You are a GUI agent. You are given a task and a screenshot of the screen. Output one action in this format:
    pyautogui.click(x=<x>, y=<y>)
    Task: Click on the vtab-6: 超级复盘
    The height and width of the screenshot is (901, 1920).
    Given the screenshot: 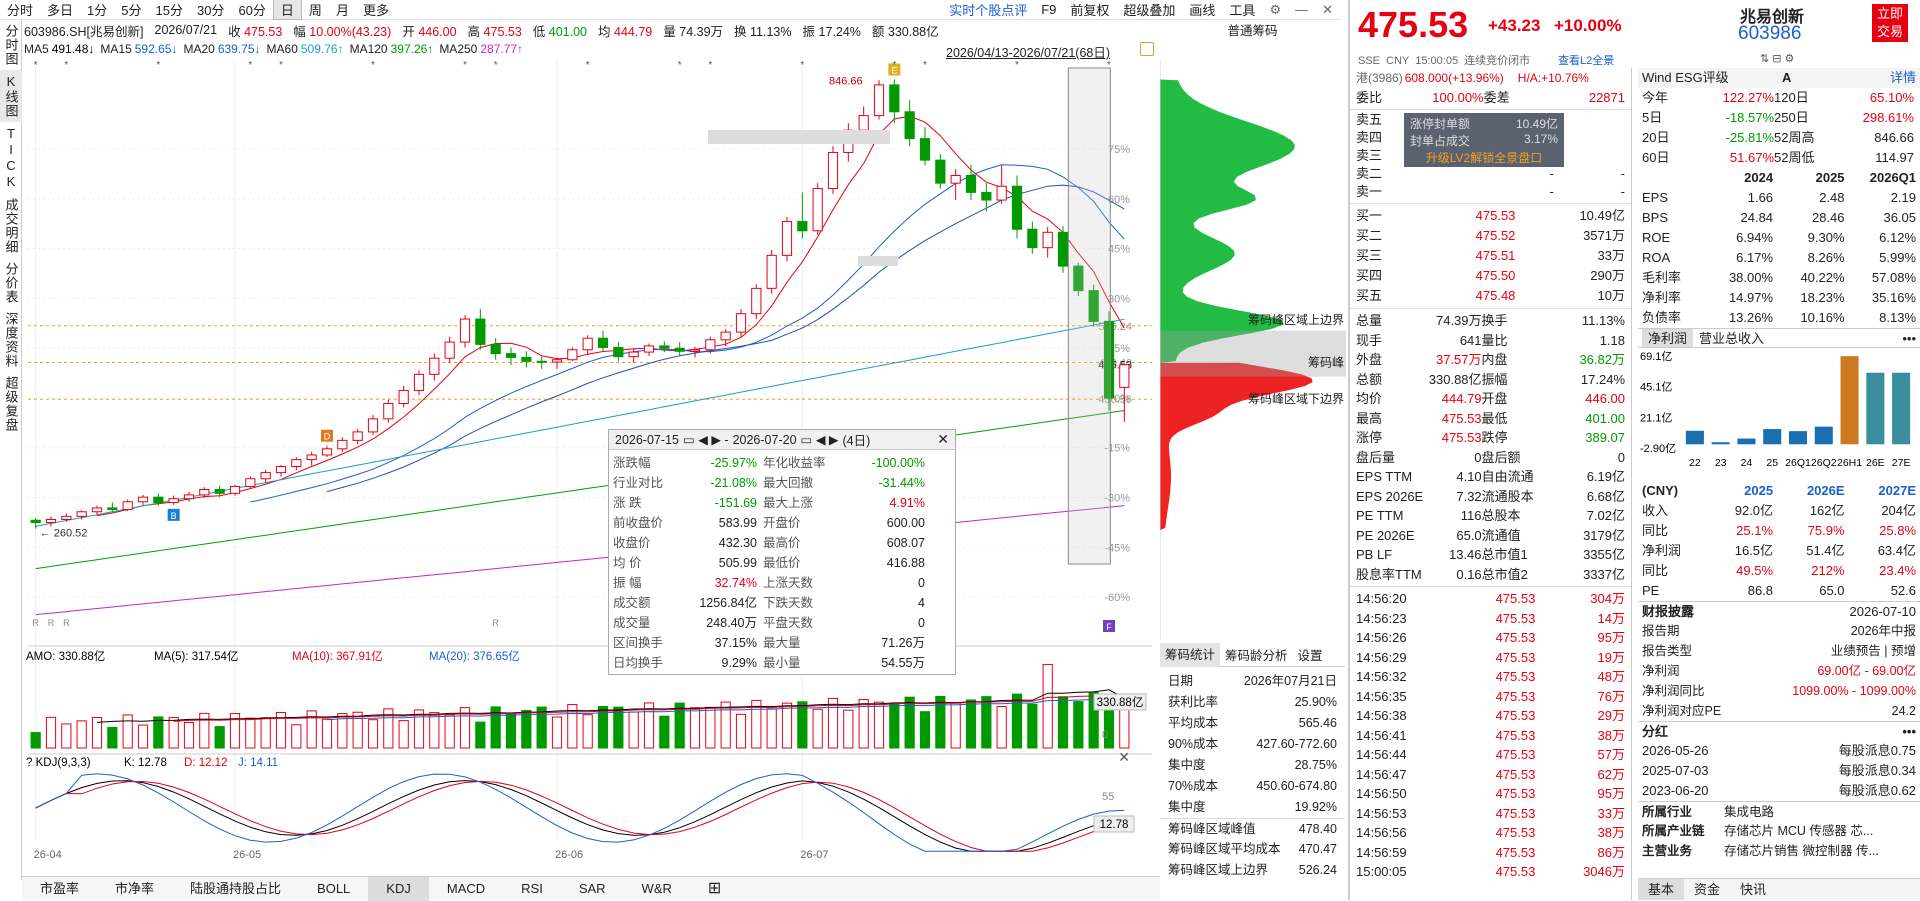 What is the action you would take?
    pyautogui.click(x=11, y=404)
    